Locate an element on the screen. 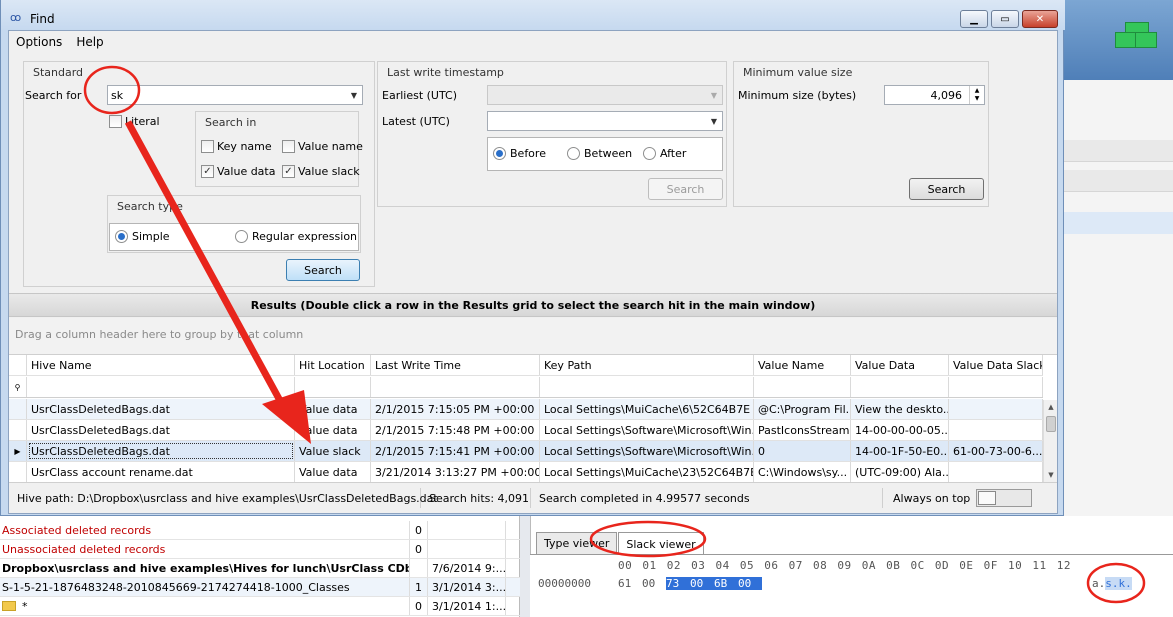 This screenshot has height=617, width=1173. menu-help: Help is located at coordinates (89, 42).